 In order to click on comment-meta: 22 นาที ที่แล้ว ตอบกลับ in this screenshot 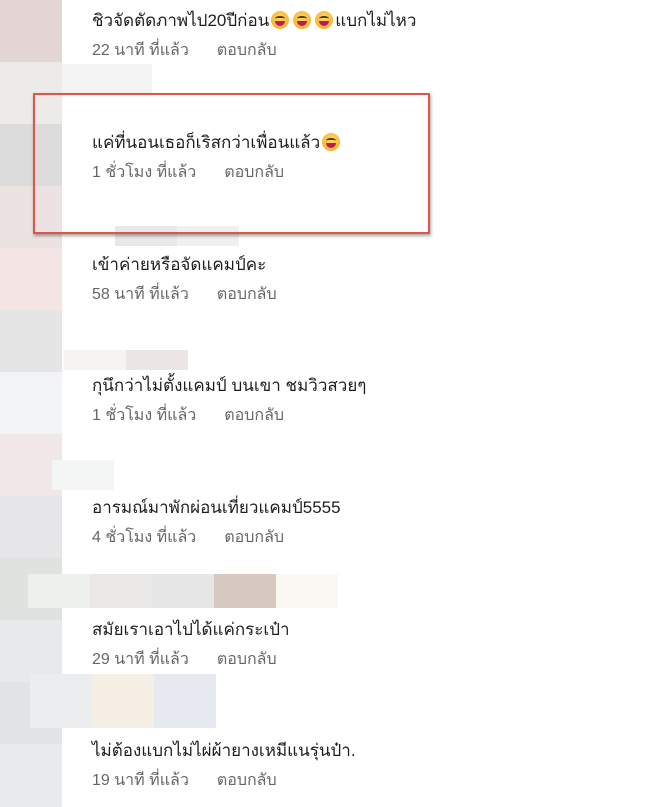, I will do `click(254, 51)`.